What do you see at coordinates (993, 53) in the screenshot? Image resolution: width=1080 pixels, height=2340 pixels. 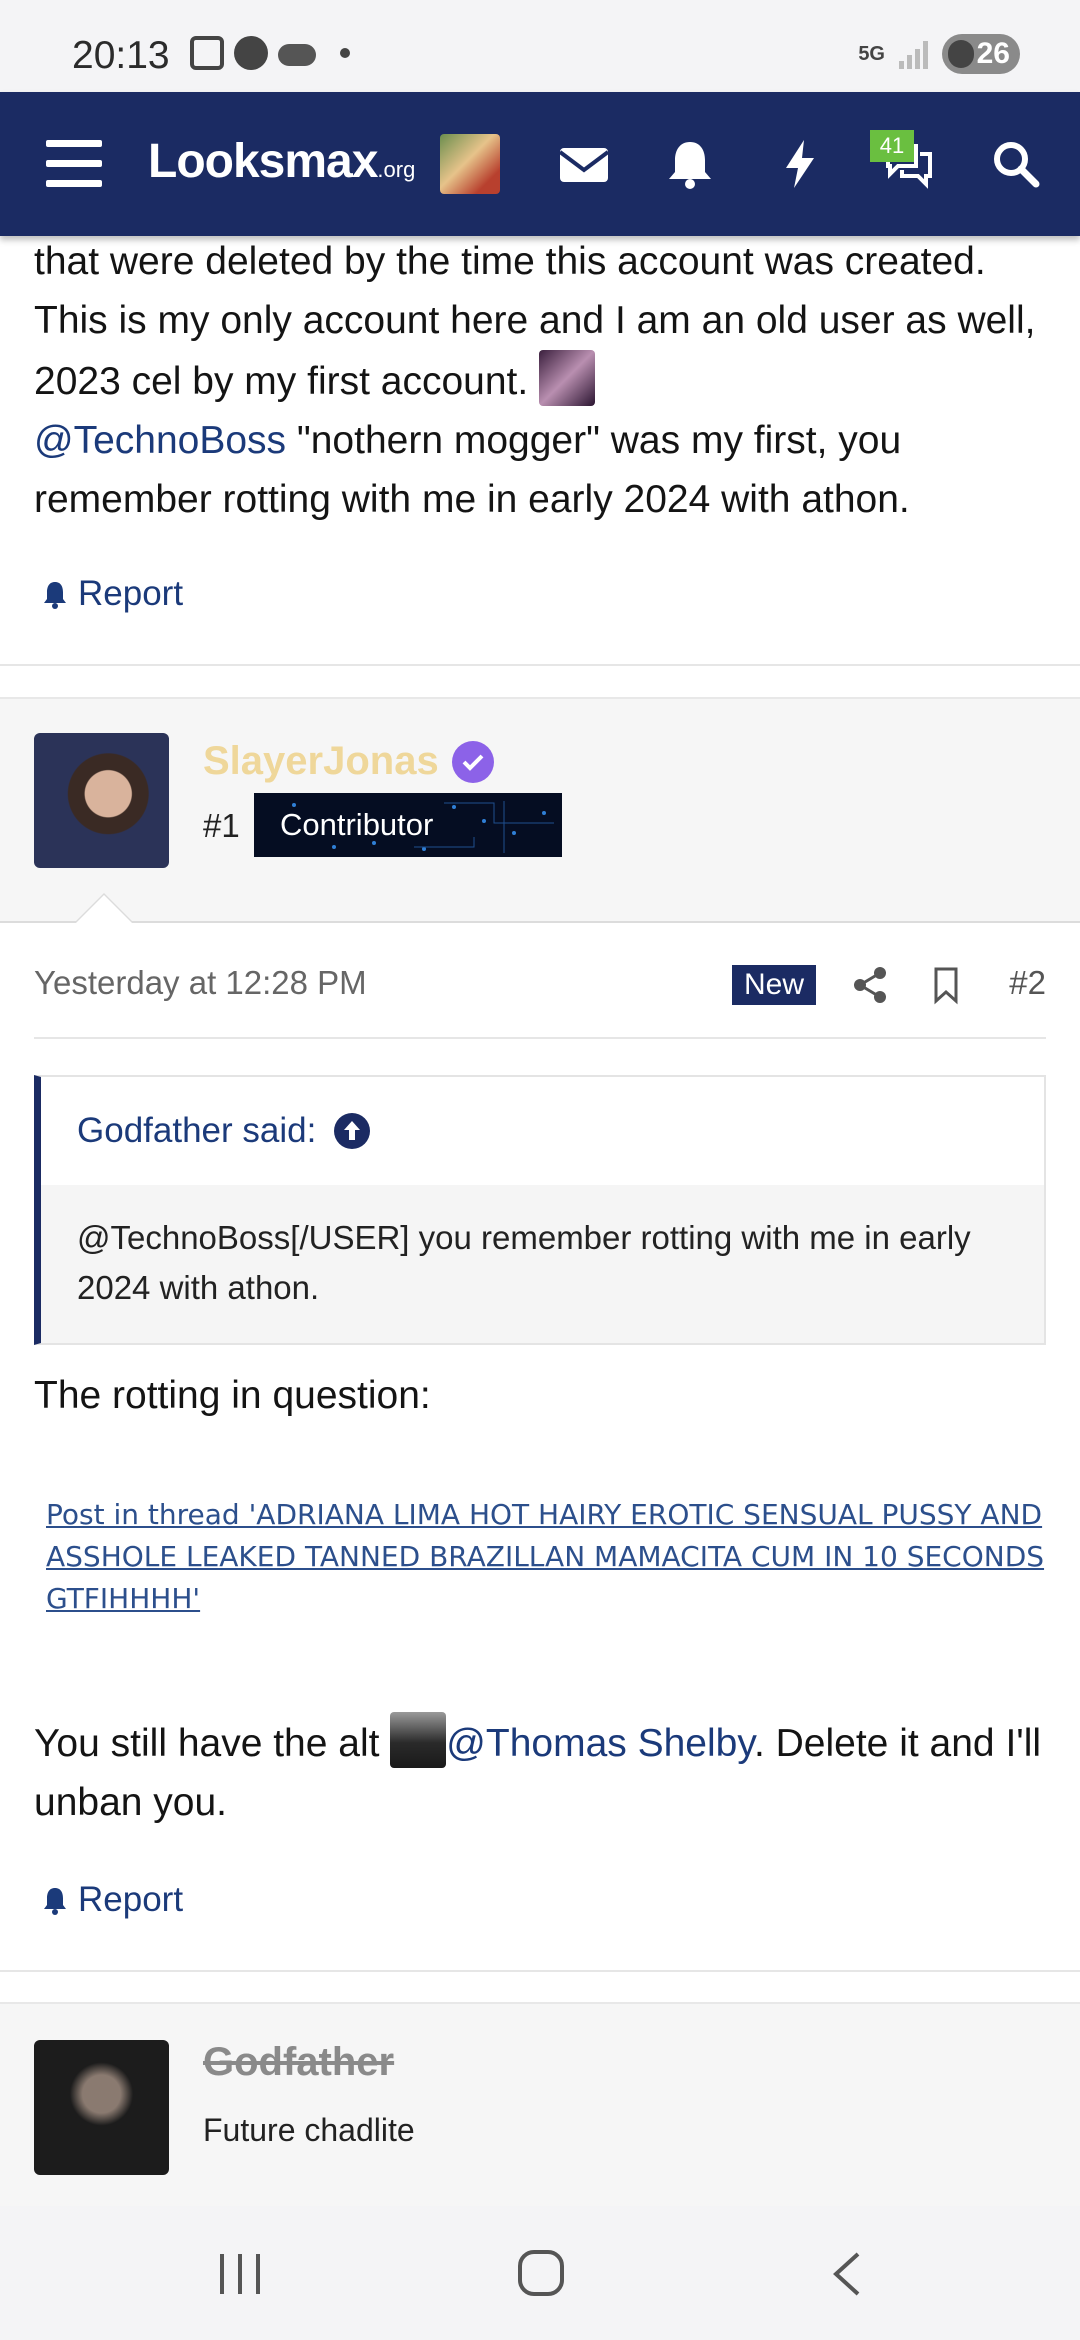 I see `battery-level: 26` at bounding box center [993, 53].